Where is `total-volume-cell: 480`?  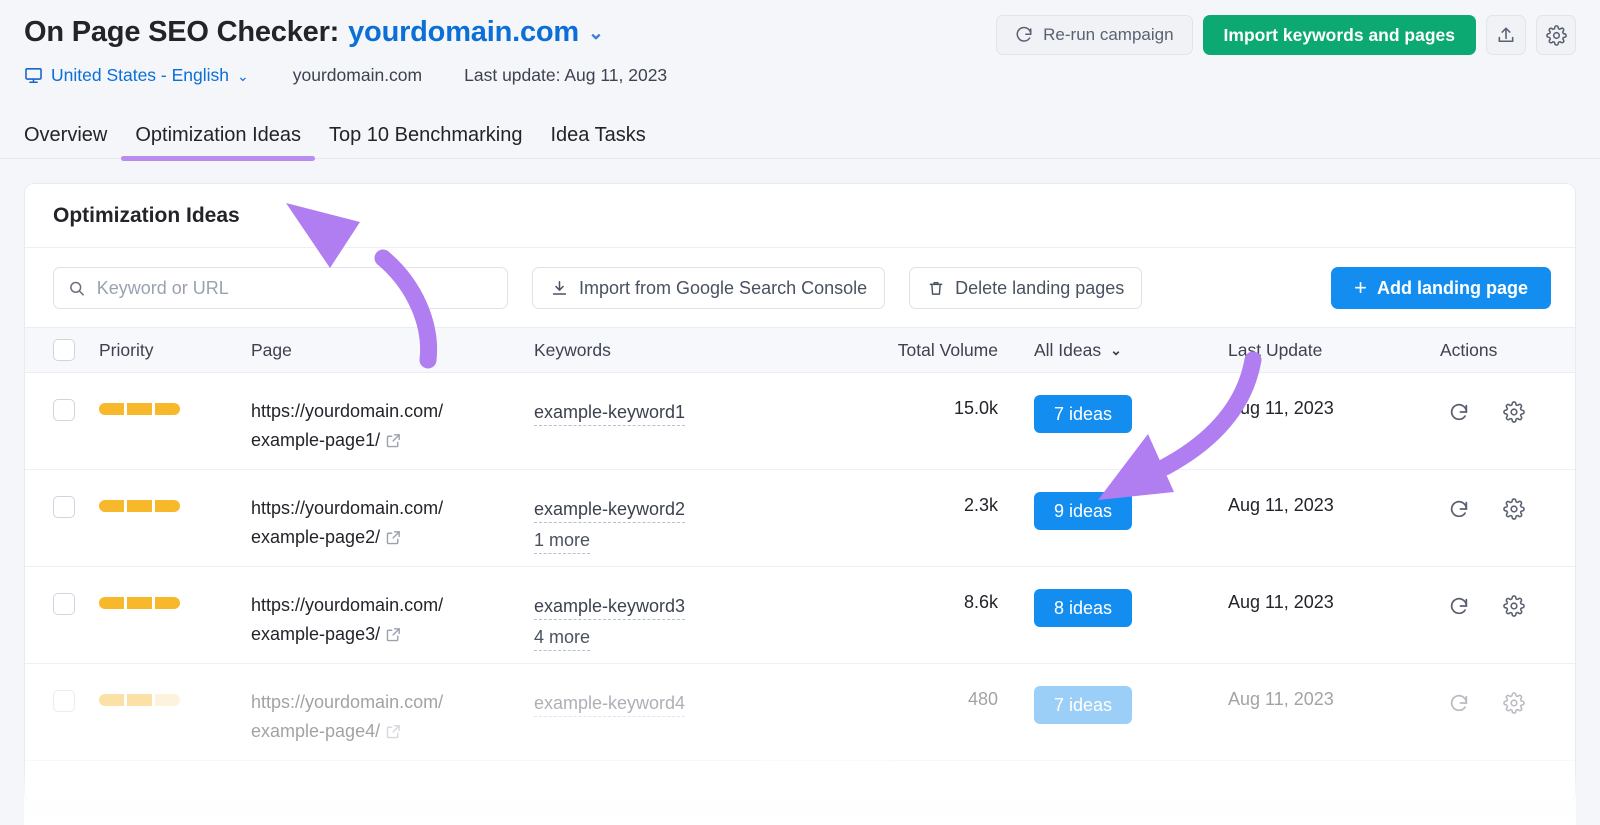 total-volume-cell: 480 is located at coordinates (982, 699).